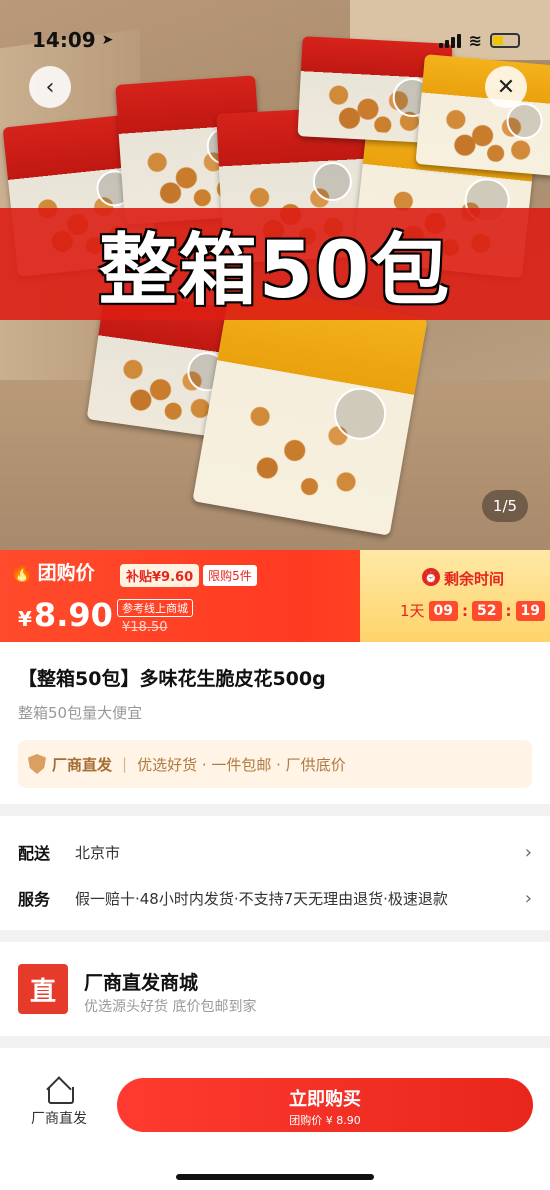 The height and width of the screenshot is (1190, 550). Describe the element at coordinates (487, 610) in the screenshot. I see `countdown-minutes: 52` at that location.